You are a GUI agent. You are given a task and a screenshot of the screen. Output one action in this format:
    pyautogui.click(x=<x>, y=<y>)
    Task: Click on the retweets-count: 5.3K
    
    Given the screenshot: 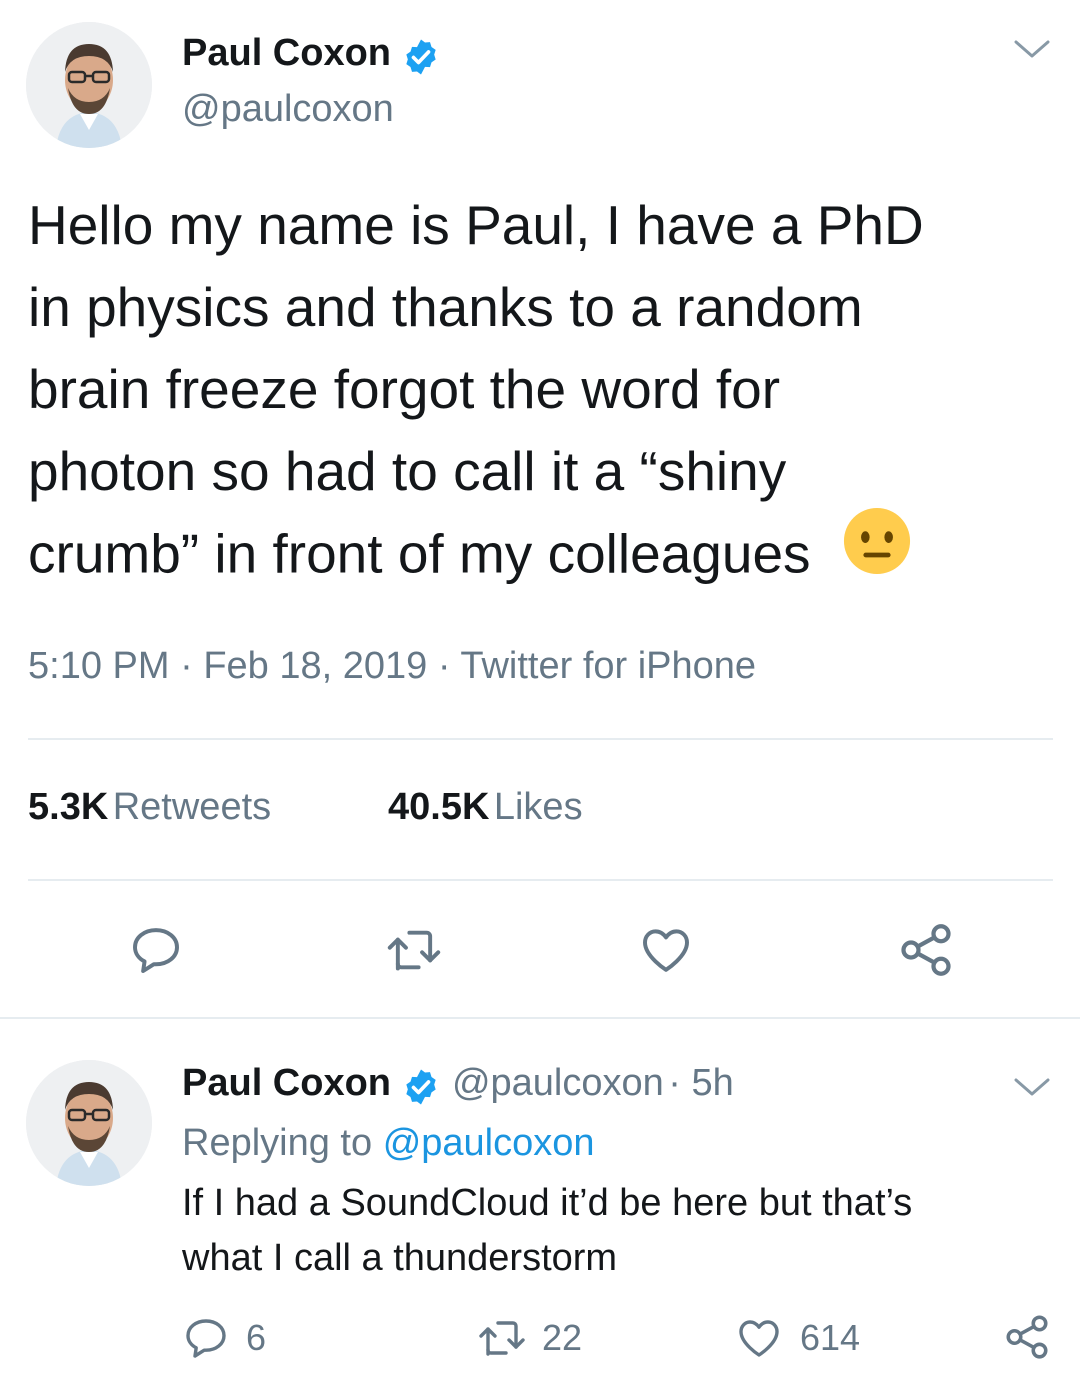 What is the action you would take?
    pyautogui.click(x=68, y=807)
    